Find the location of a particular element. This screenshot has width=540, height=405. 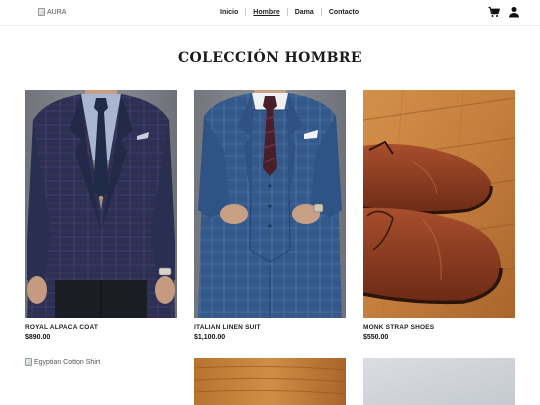

brand-logo: AURA is located at coordinates (52, 12).